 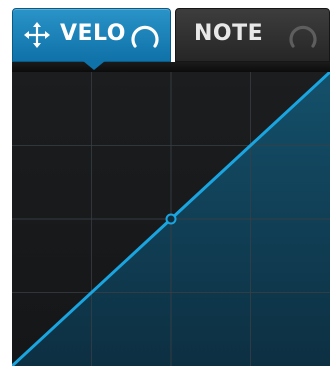 I want to click on tab-velo: VELO, so click(x=91, y=35).